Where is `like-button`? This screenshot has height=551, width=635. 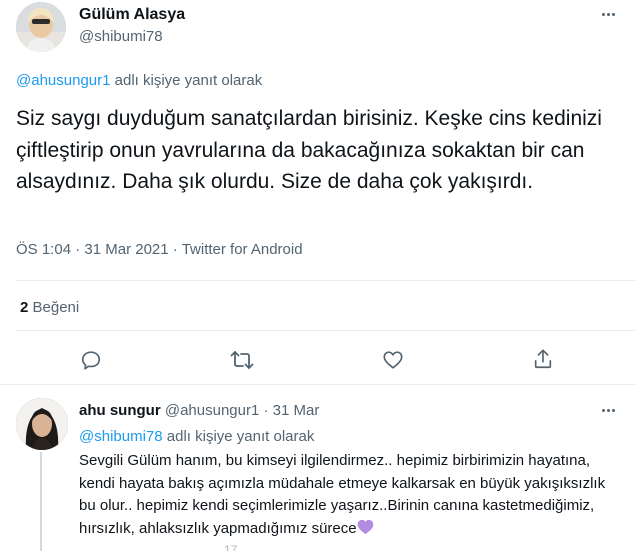
like-button is located at coordinates (393, 360).